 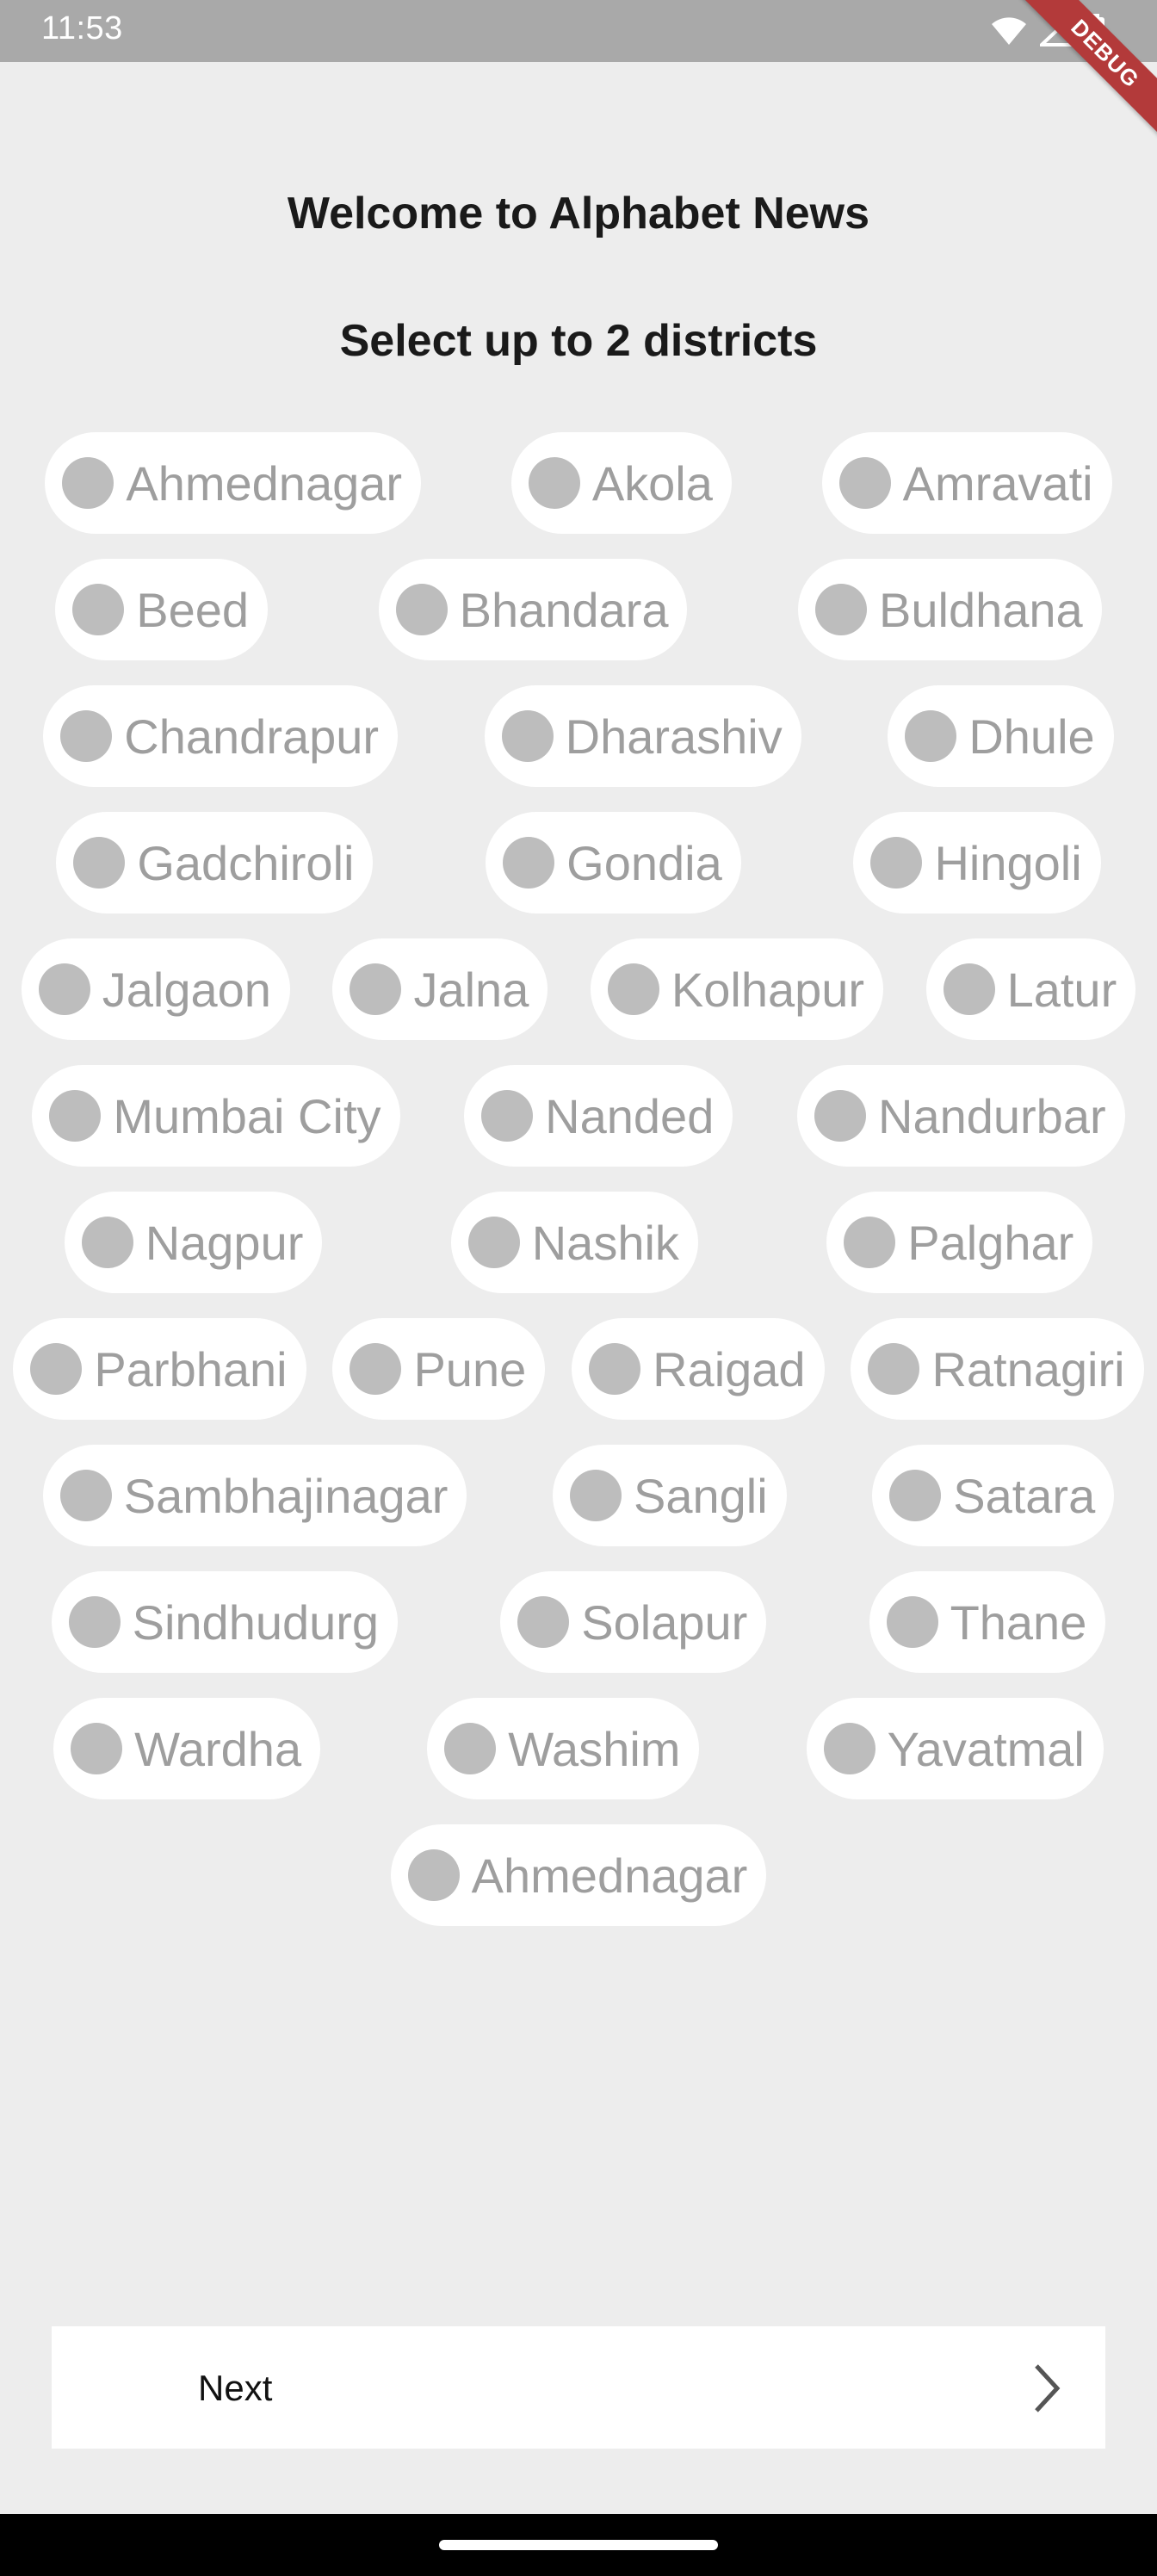 I want to click on district-chip: Gadchiroli, so click(x=215, y=862).